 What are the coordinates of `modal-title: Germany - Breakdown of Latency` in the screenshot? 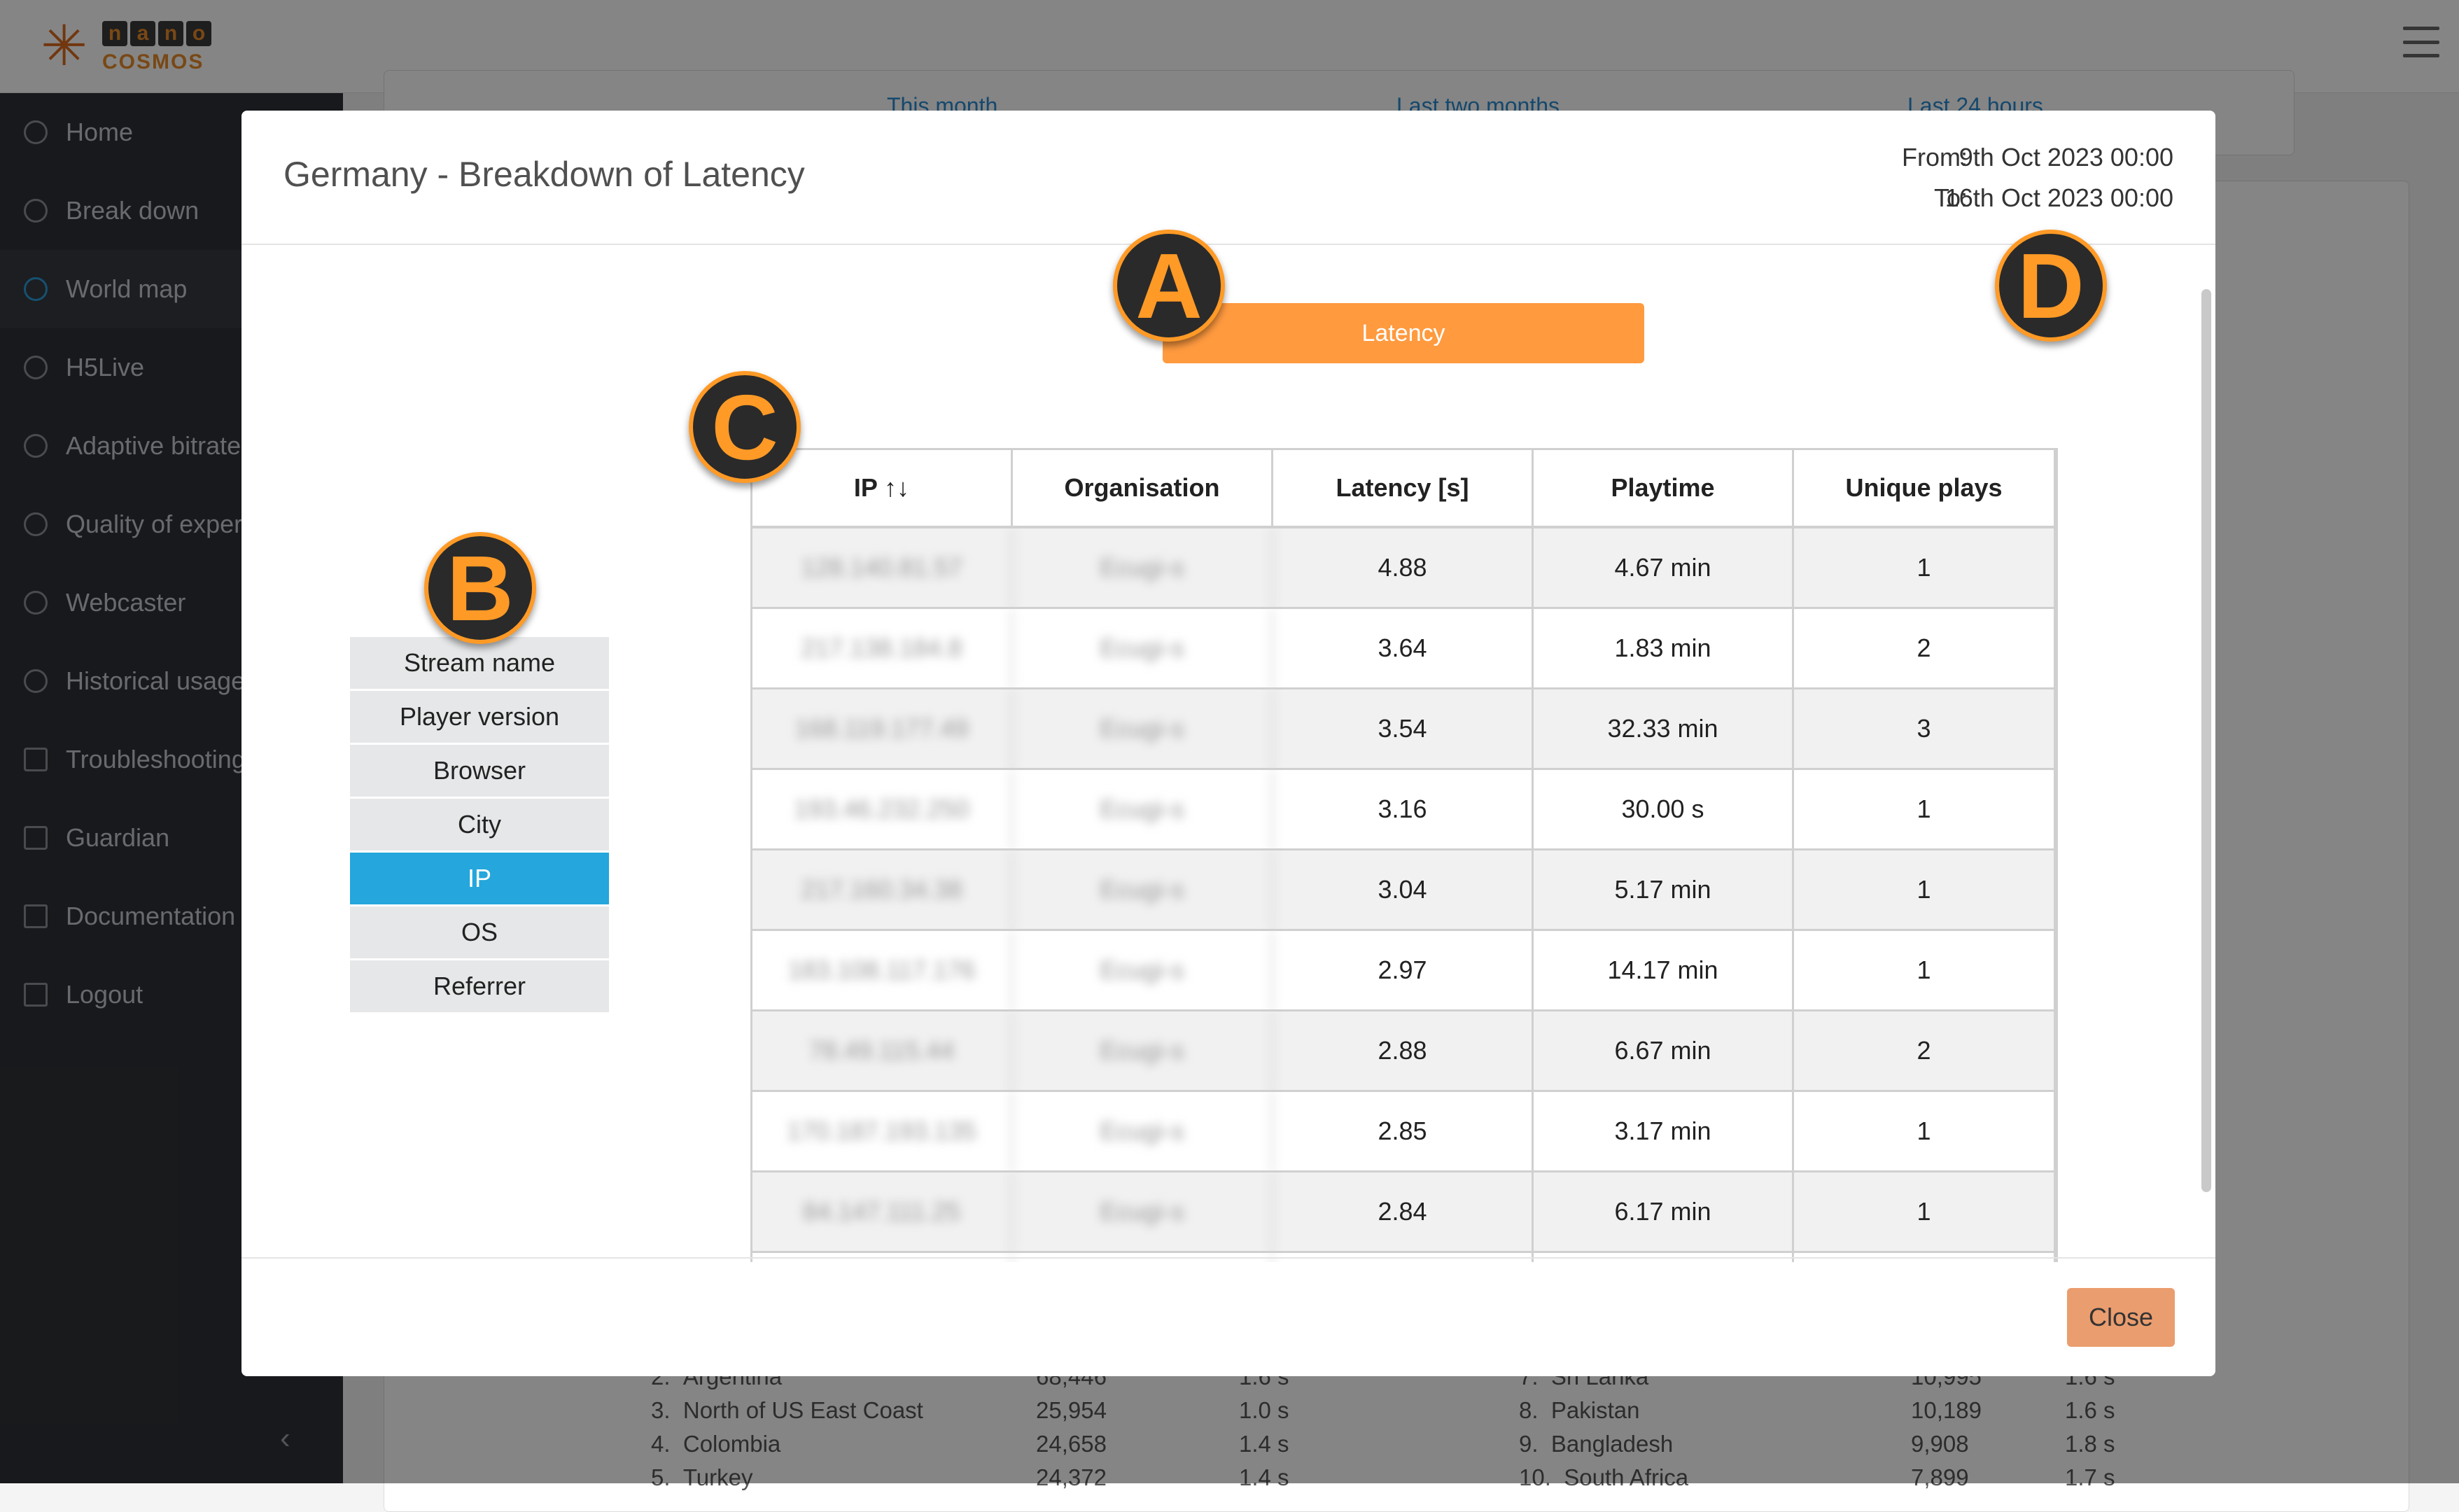 It's located at (544, 174).